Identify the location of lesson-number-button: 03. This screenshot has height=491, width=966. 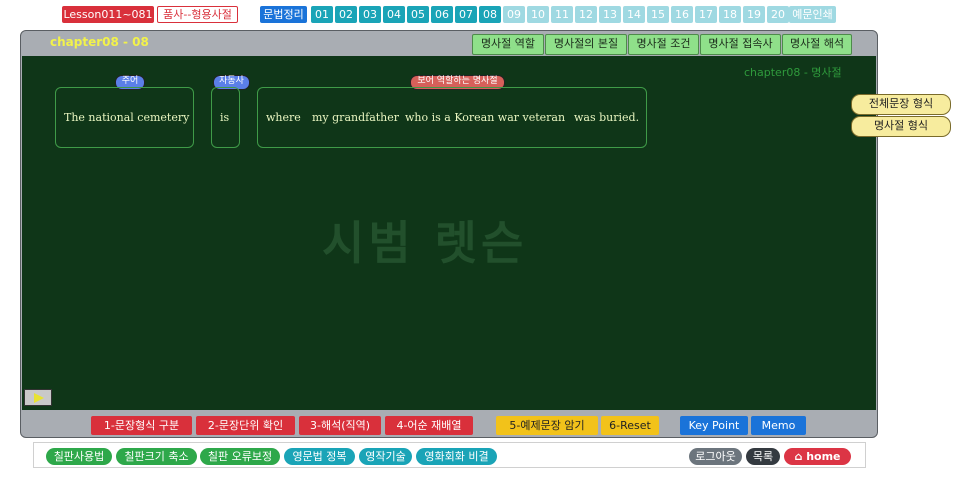
(370, 14).